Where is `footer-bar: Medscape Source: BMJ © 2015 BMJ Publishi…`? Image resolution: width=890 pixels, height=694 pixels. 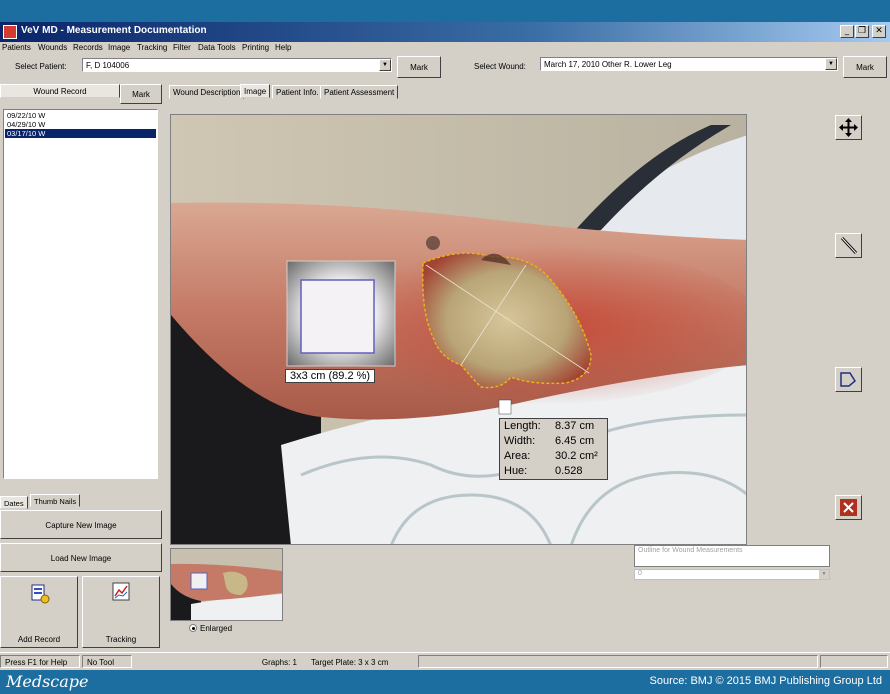
footer-bar: Medscape Source: BMJ © 2015 BMJ Publishi… is located at coordinates (445, 682).